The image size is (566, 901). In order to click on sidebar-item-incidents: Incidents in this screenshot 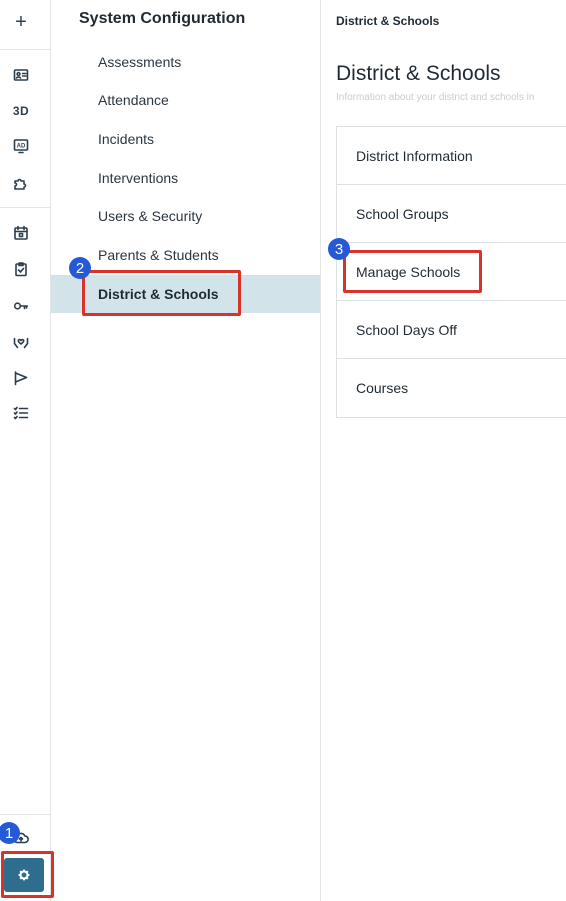, I will do `click(126, 139)`.